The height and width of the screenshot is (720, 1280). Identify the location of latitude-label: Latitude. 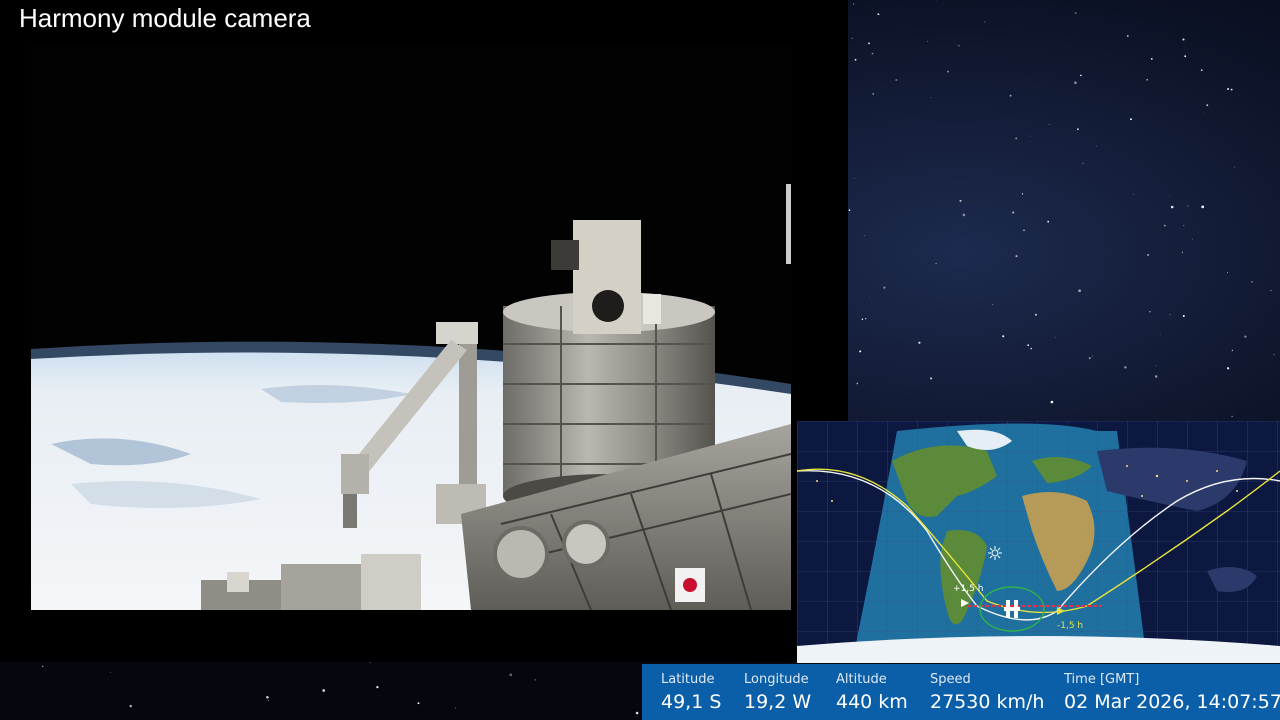
(688, 679).